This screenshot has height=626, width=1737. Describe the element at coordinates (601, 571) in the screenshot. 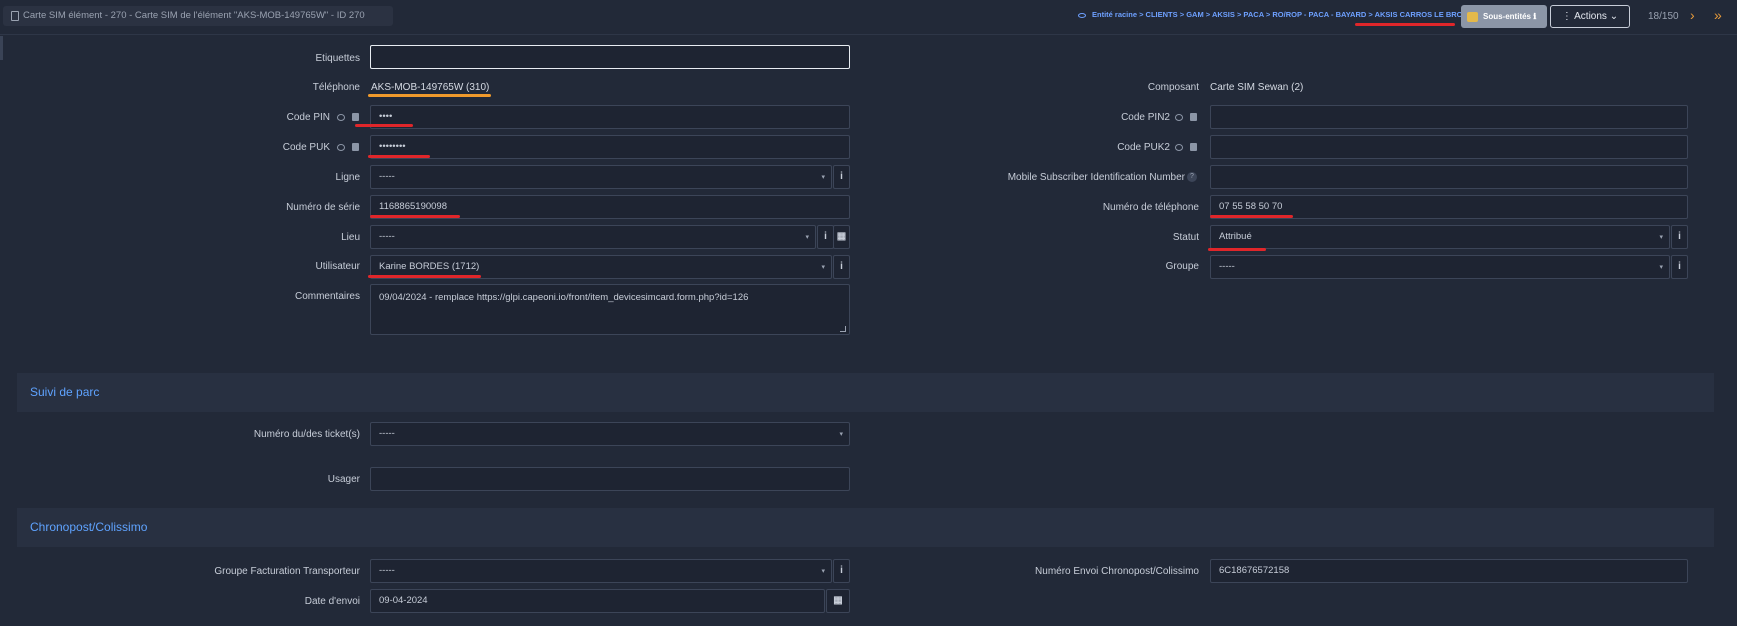

I see `groupe-facturation-select: ----- ▾` at that location.